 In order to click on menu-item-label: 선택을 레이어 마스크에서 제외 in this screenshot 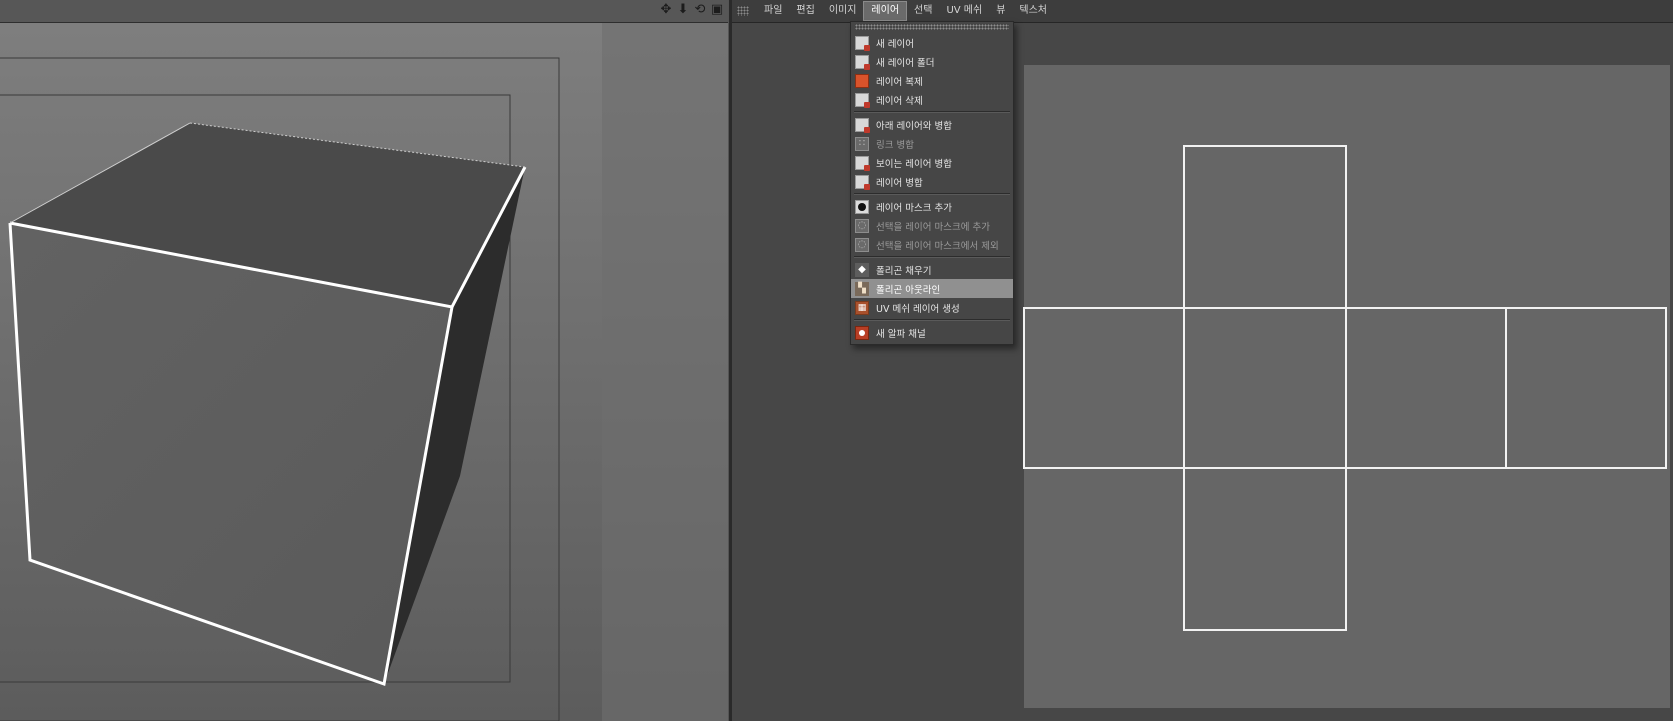, I will do `click(937, 246)`.